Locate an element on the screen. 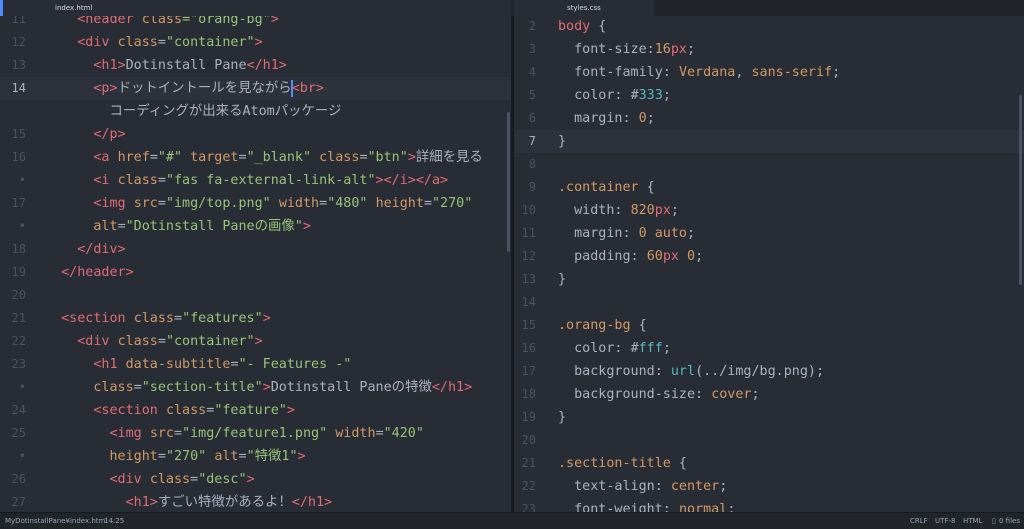  git-icon: ▯ is located at coordinates (994, 521).